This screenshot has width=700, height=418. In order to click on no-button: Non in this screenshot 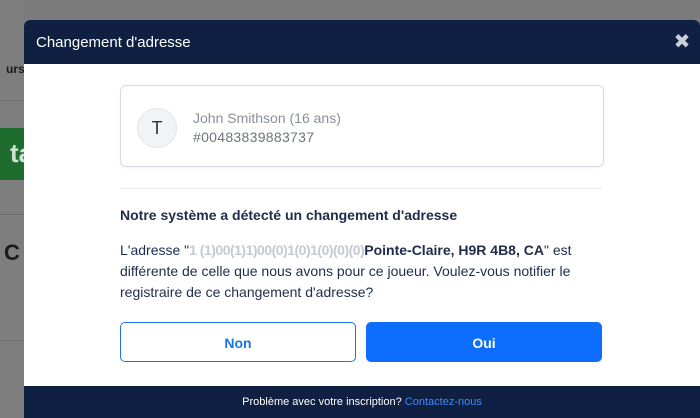, I will do `click(238, 342)`.